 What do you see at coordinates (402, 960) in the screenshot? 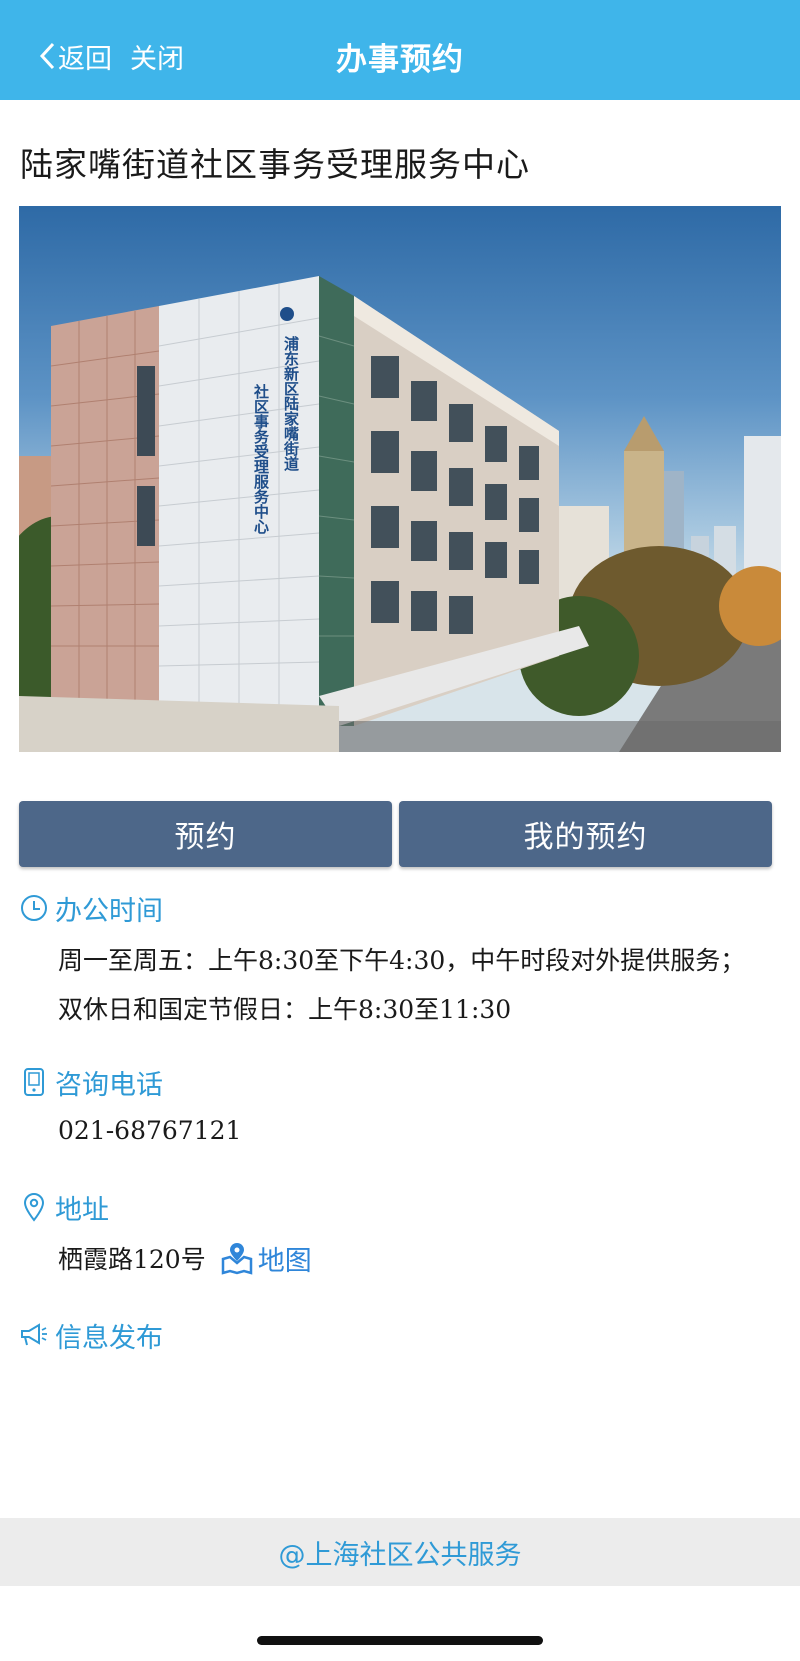
I see `hours-weekday: 周一至周五：上午8:30至下午4:30，中午时段对外提供服务；` at bounding box center [402, 960].